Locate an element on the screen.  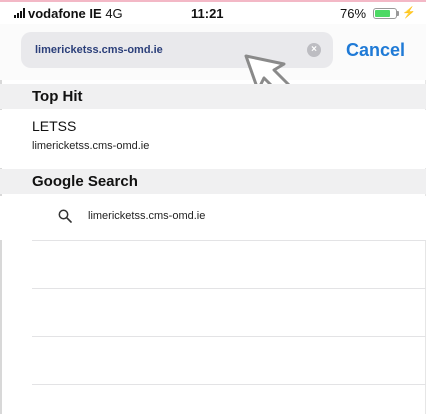
google-suggestion-text: limericketss.cms-omd.ie is located at coordinates (147, 216).